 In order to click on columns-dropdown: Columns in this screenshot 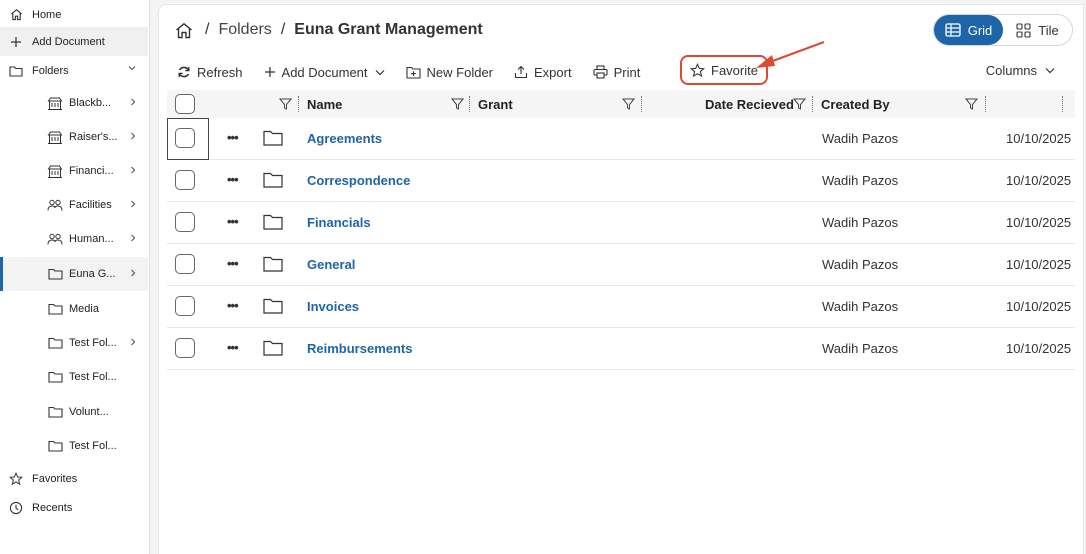, I will do `click(1020, 70)`.